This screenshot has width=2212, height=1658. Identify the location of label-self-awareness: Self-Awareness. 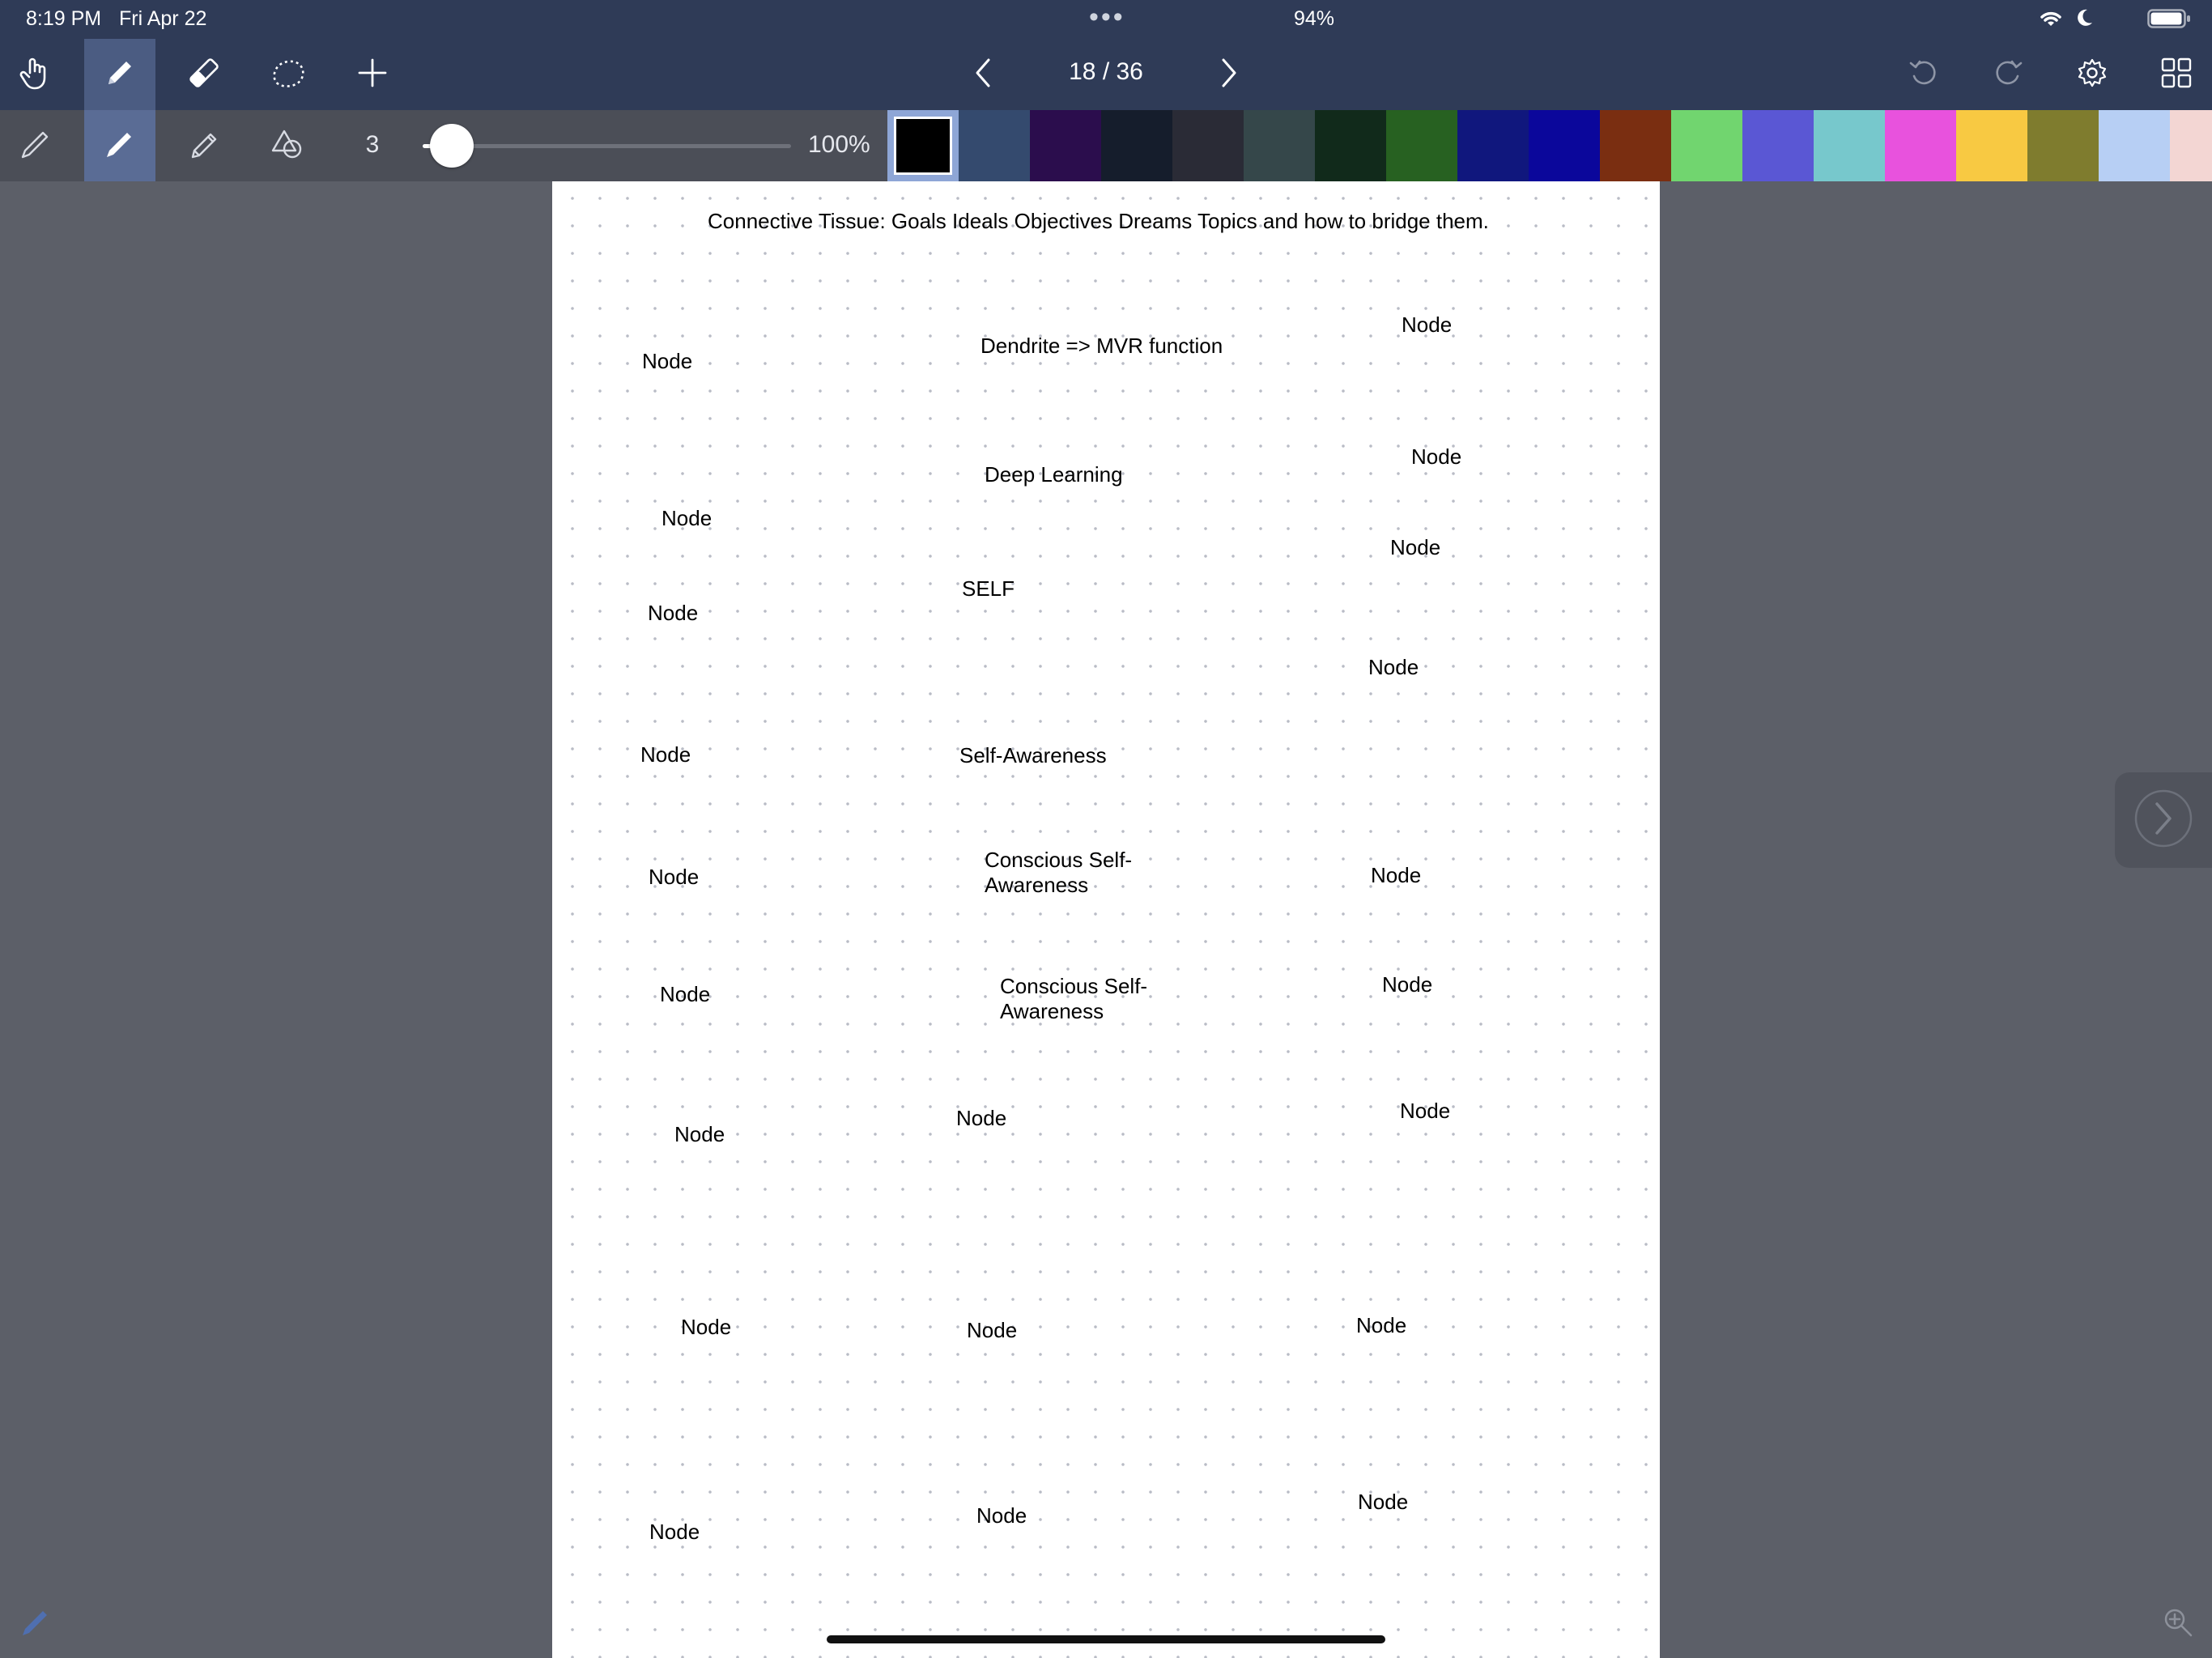
(1033, 755).